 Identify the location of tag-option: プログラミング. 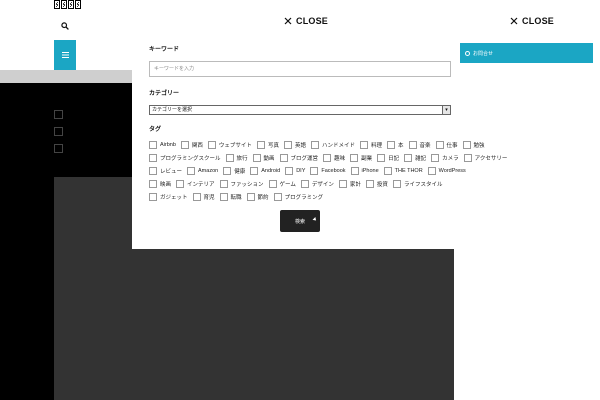
(298, 197).